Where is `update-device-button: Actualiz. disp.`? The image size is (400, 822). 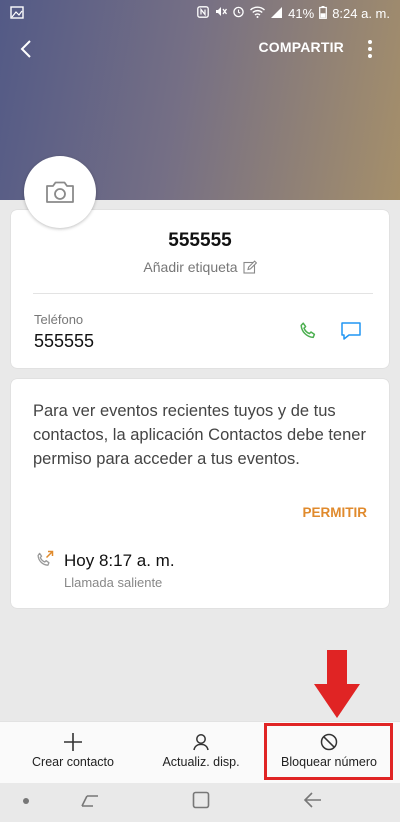 update-device-button: Actualiz. disp. is located at coordinates (201, 753).